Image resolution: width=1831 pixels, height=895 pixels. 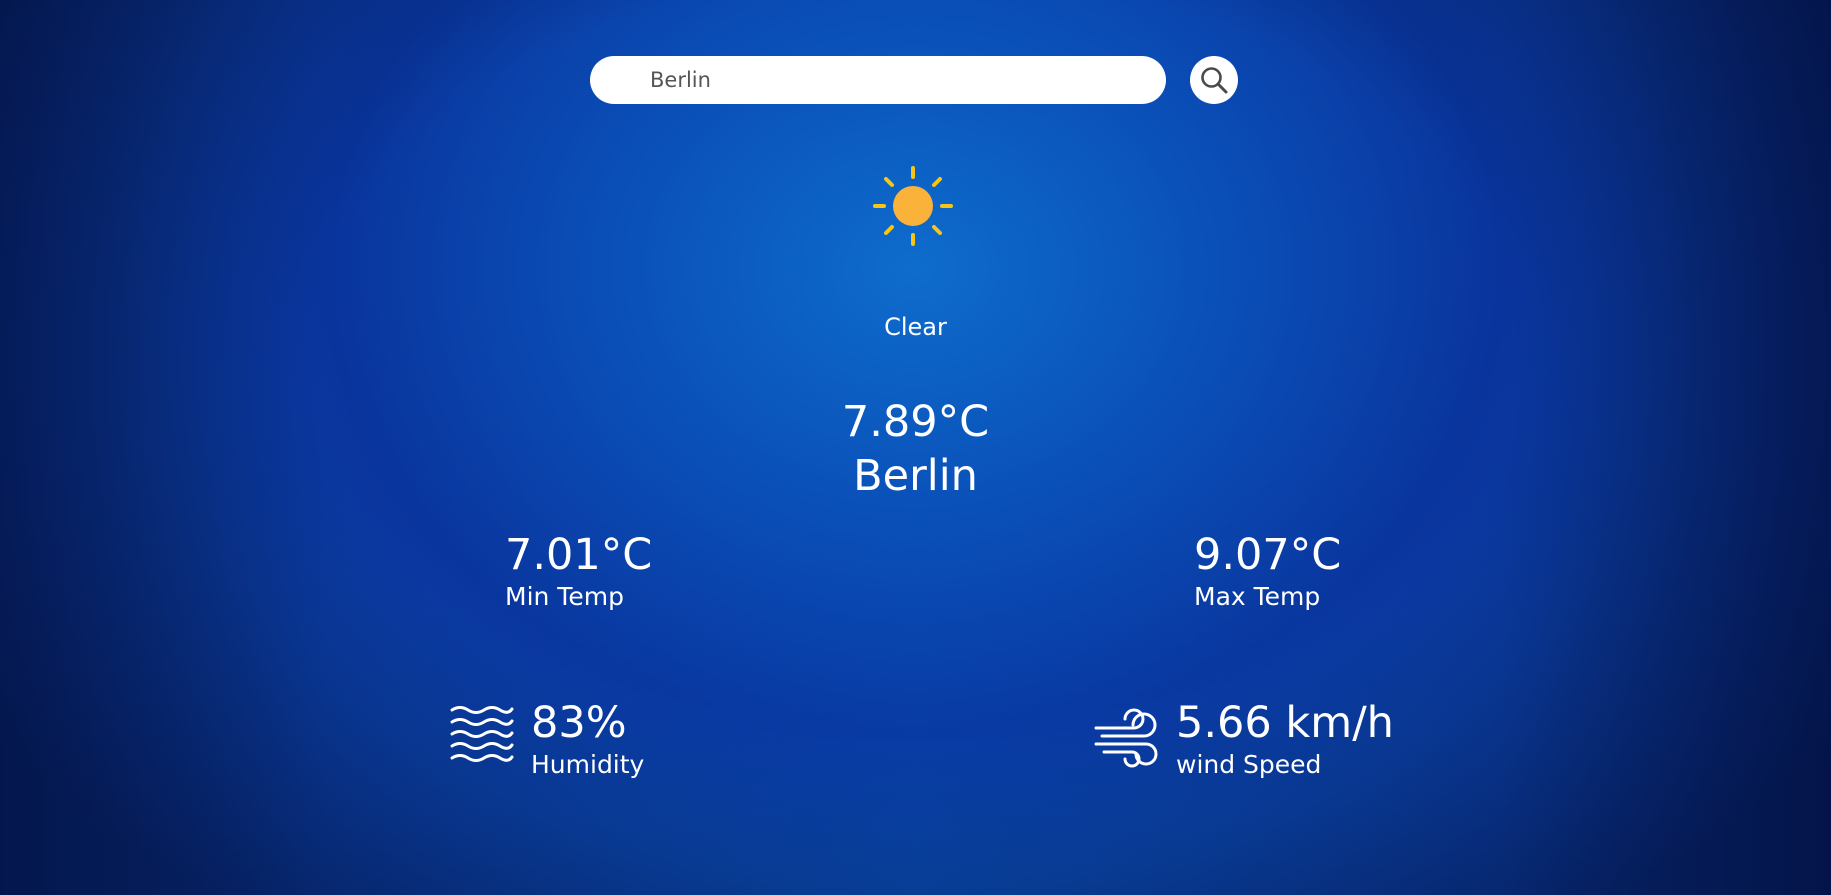 I want to click on city-search-input, so click(x=878, y=80).